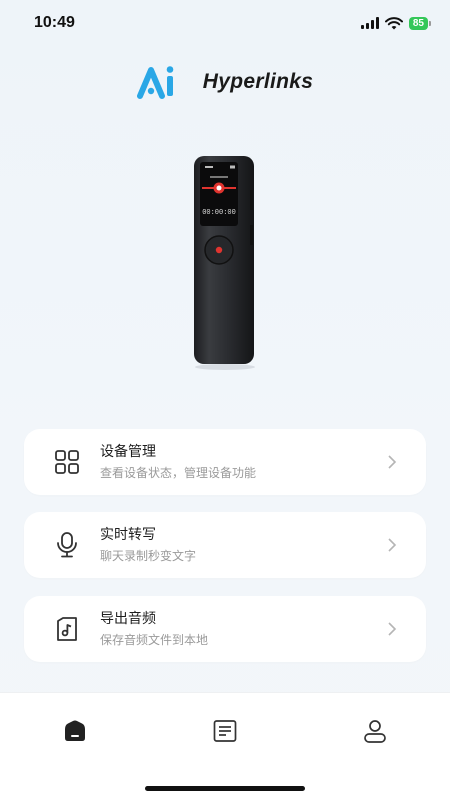 The height and width of the screenshot is (800, 450). I want to click on tab-profile, so click(375, 731).